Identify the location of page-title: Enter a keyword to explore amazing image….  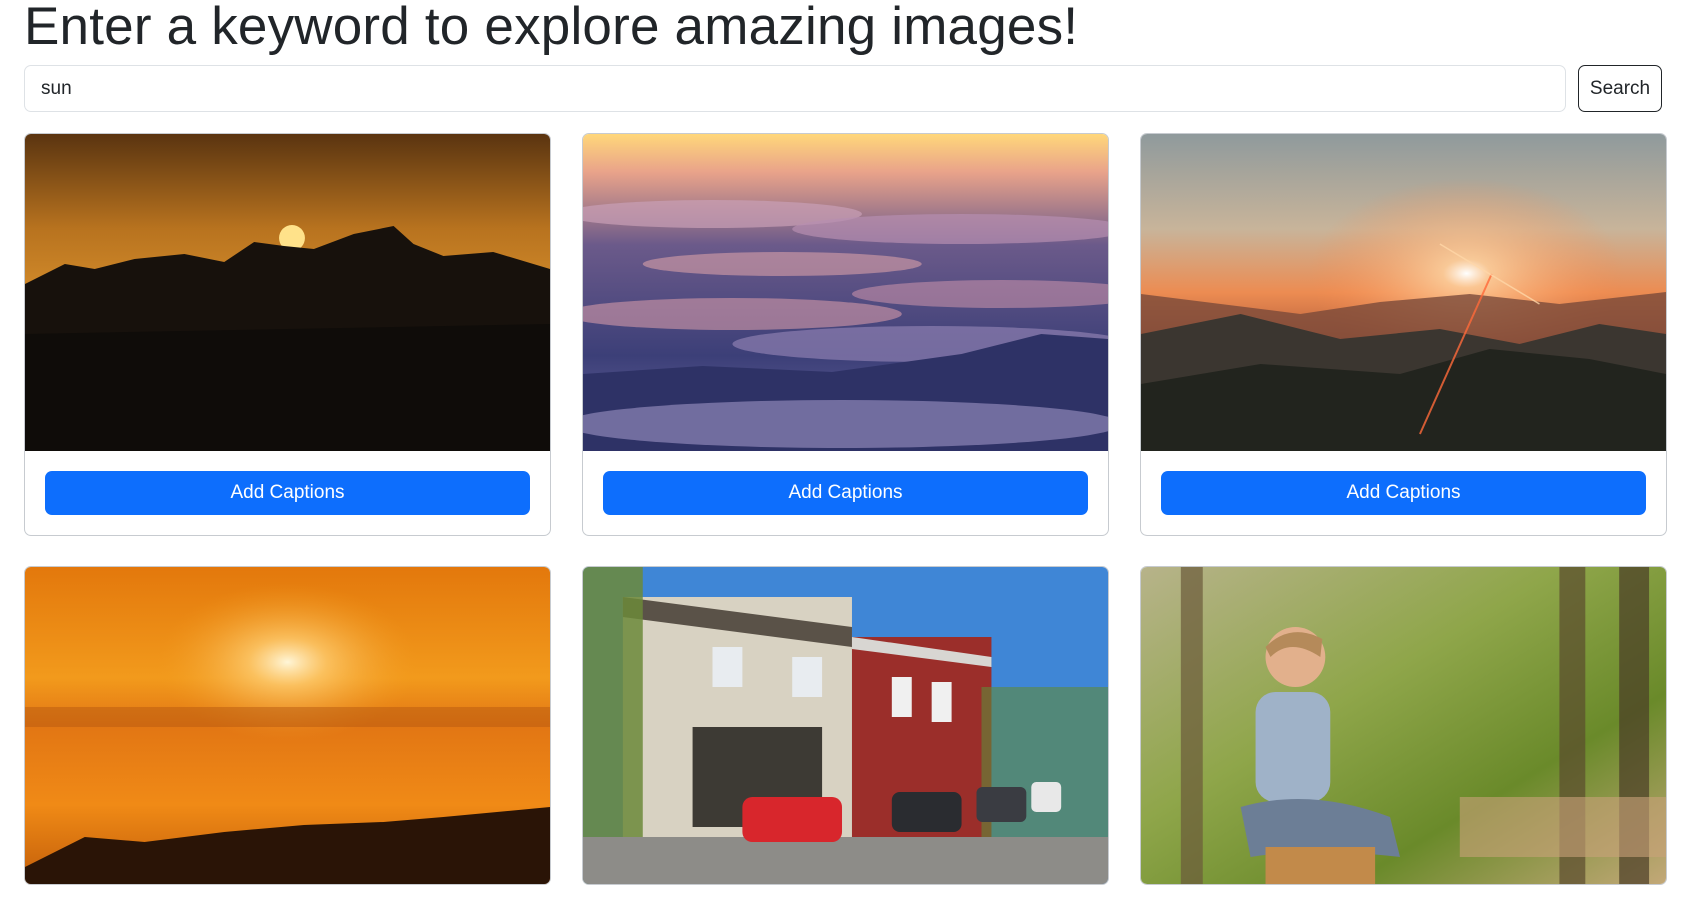
(551, 28).